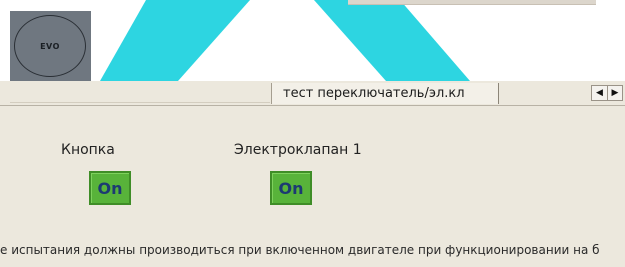 The width and height of the screenshot is (625, 267). Describe the element at coordinates (88, 150) in the screenshot. I see `button-label: Кнопка` at that location.